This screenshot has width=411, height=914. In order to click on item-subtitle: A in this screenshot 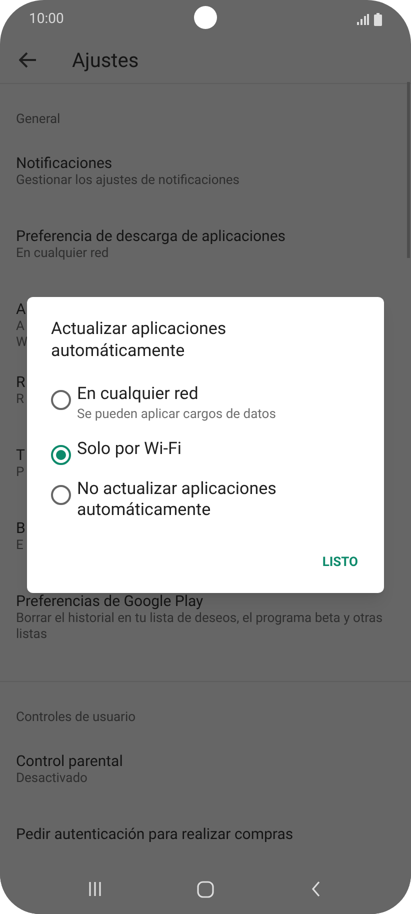, I will do `click(20, 327)`.